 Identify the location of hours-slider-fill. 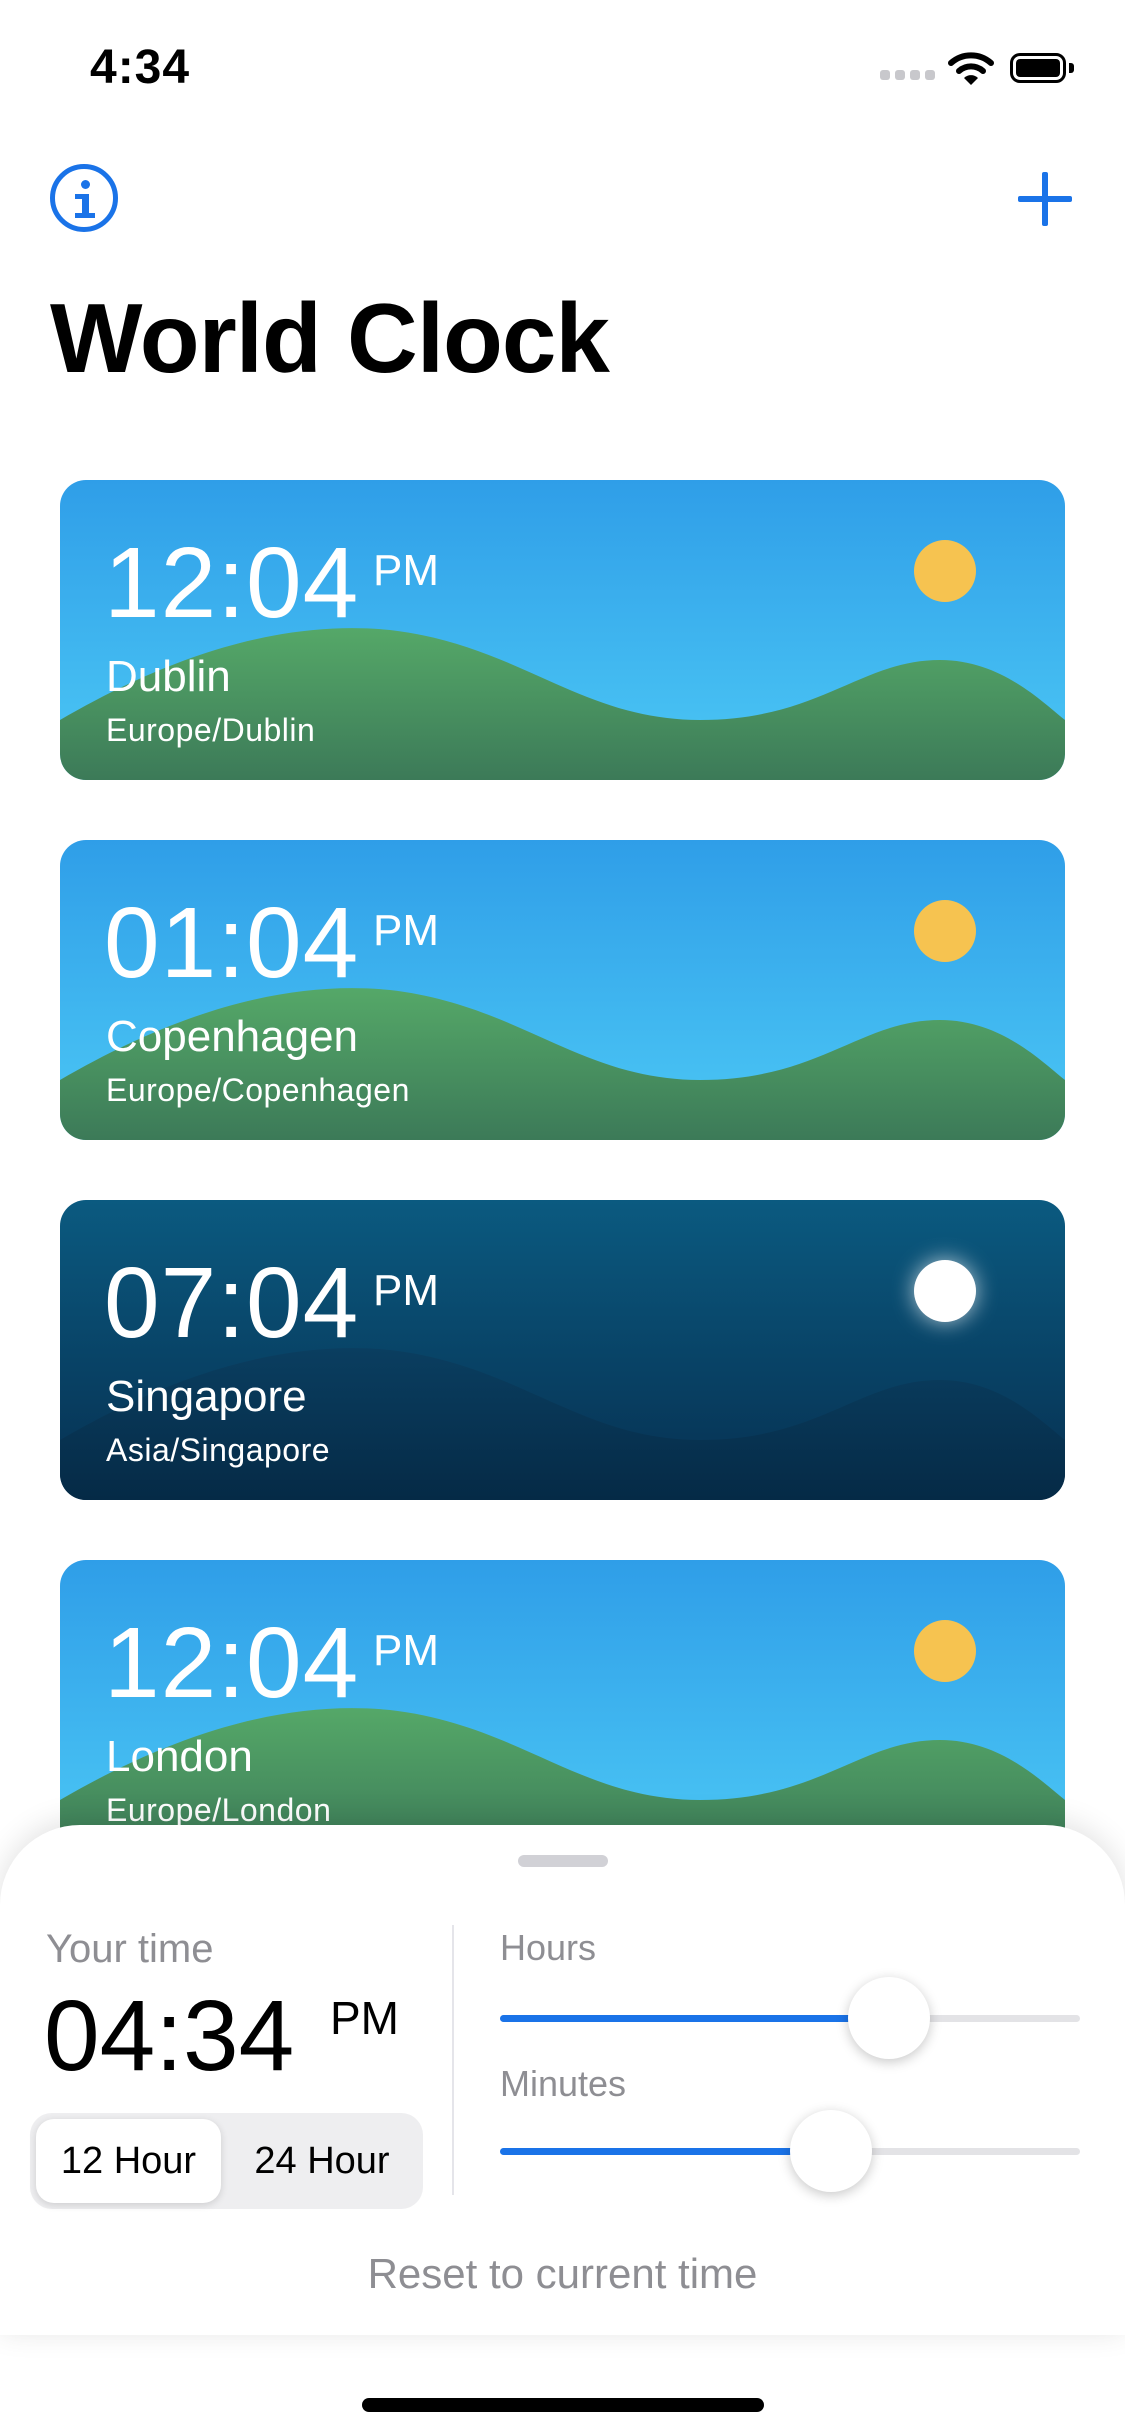
(694, 2018).